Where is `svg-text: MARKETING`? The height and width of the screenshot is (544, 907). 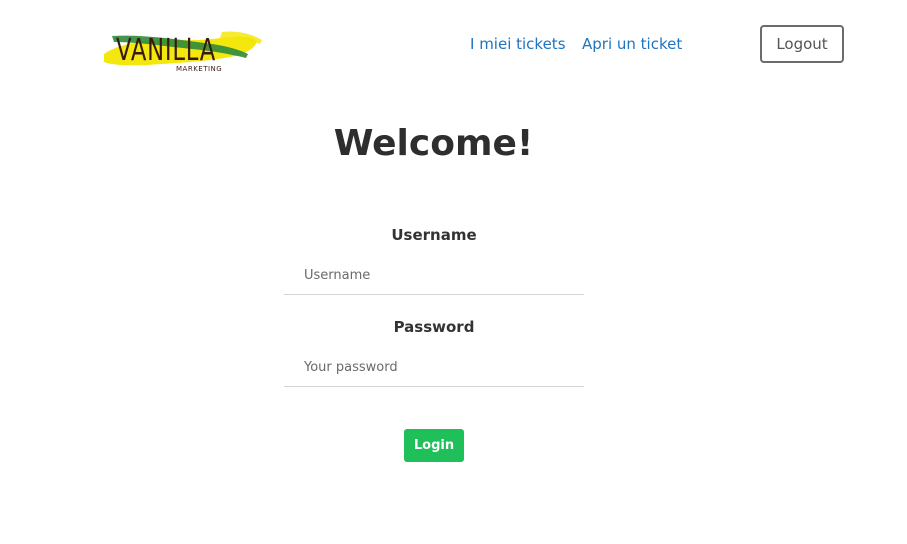
svg-text: MARKETING is located at coordinates (199, 69).